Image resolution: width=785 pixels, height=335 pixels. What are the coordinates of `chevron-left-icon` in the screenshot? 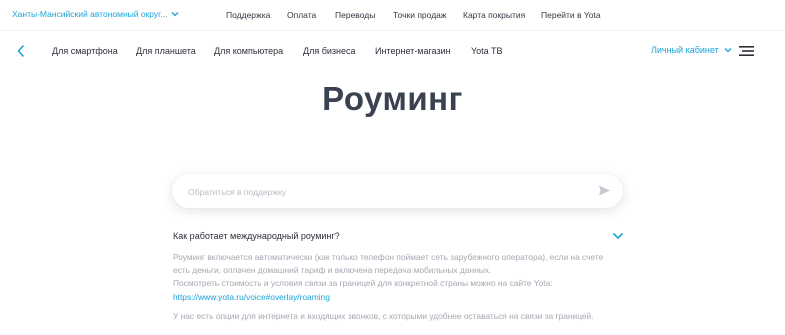 It's located at (21, 51).